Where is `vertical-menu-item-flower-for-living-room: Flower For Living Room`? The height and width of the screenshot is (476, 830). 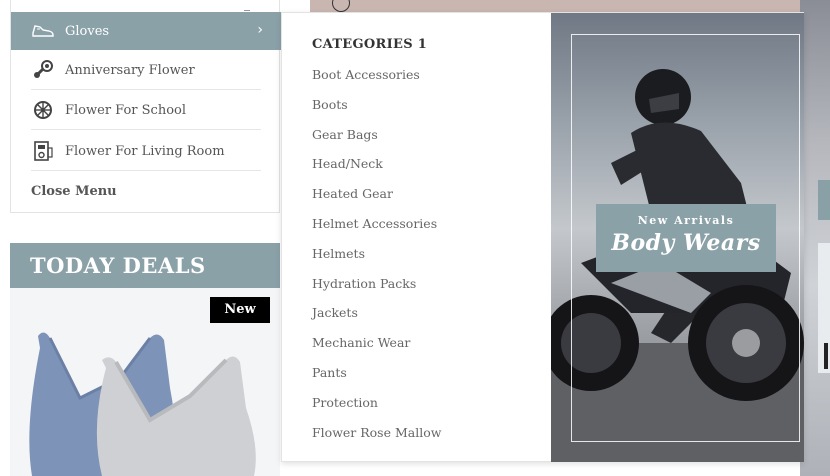 vertical-menu-item-flower-for-living-room: Flower For Living Room is located at coordinates (146, 151).